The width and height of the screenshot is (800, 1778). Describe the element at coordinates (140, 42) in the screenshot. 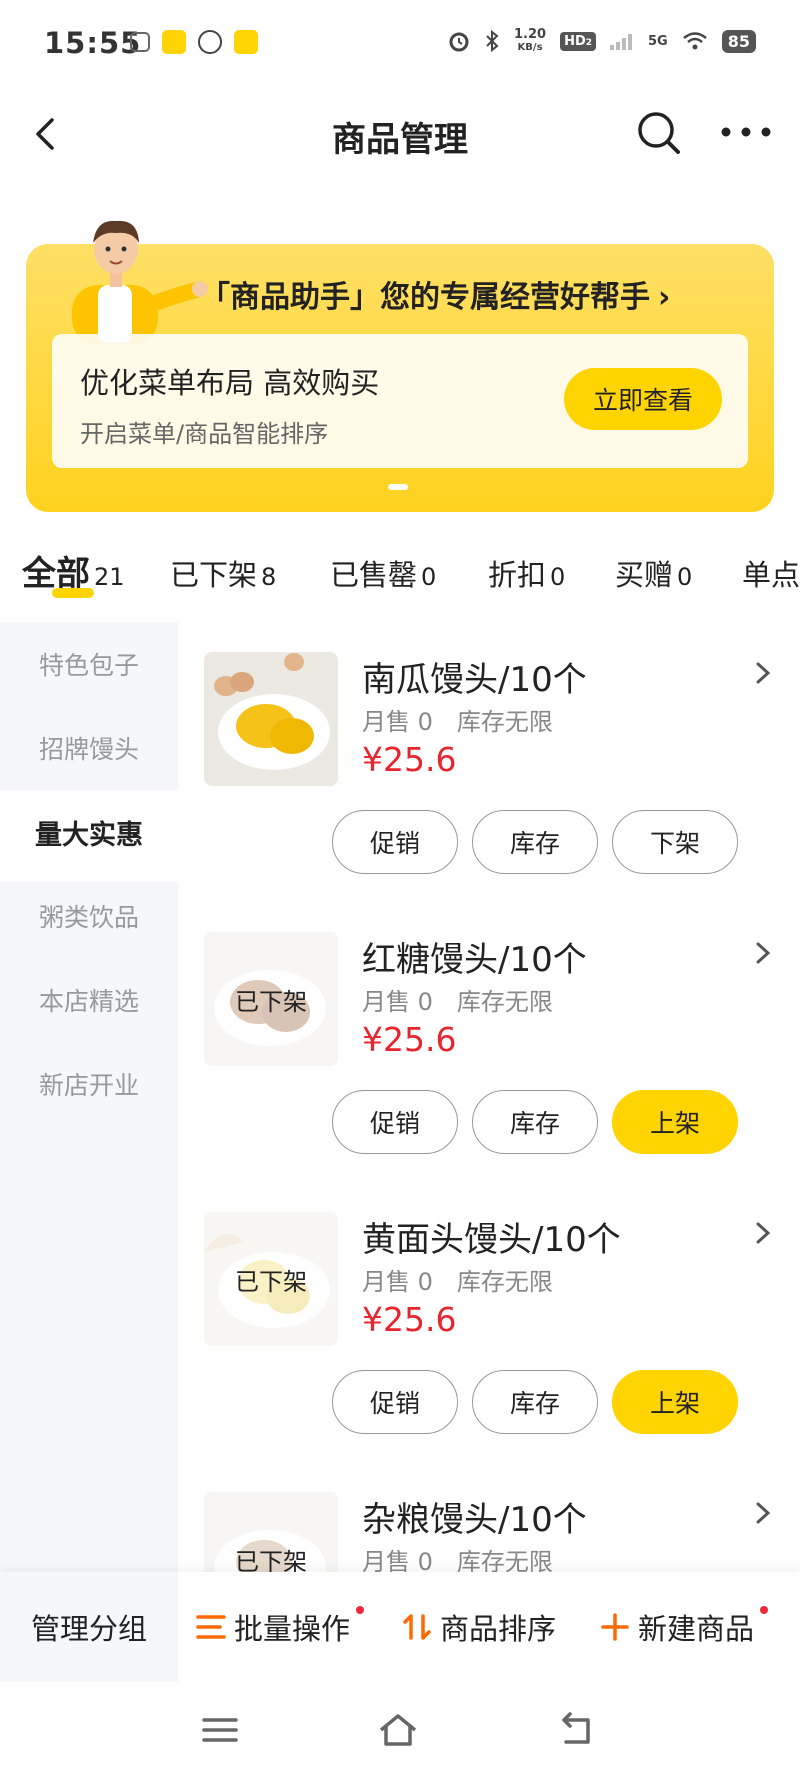

I see `notification-icon` at that location.